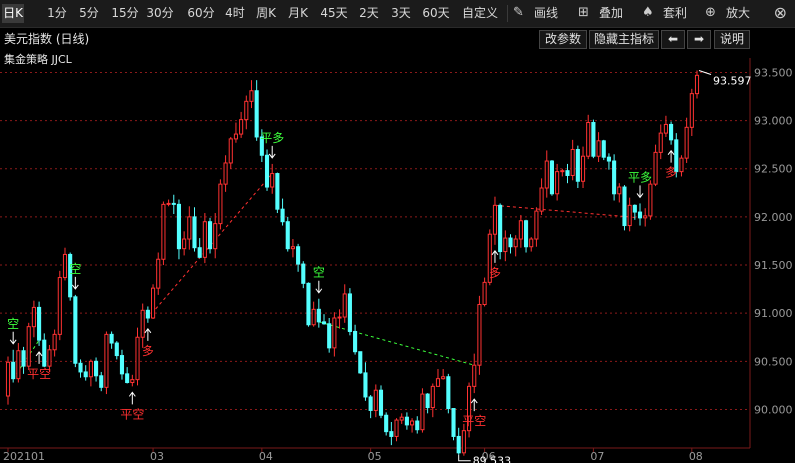  What do you see at coordinates (375, 456) in the screenshot?
I see `x-tick-label: 05` at bounding box center [375, 456].